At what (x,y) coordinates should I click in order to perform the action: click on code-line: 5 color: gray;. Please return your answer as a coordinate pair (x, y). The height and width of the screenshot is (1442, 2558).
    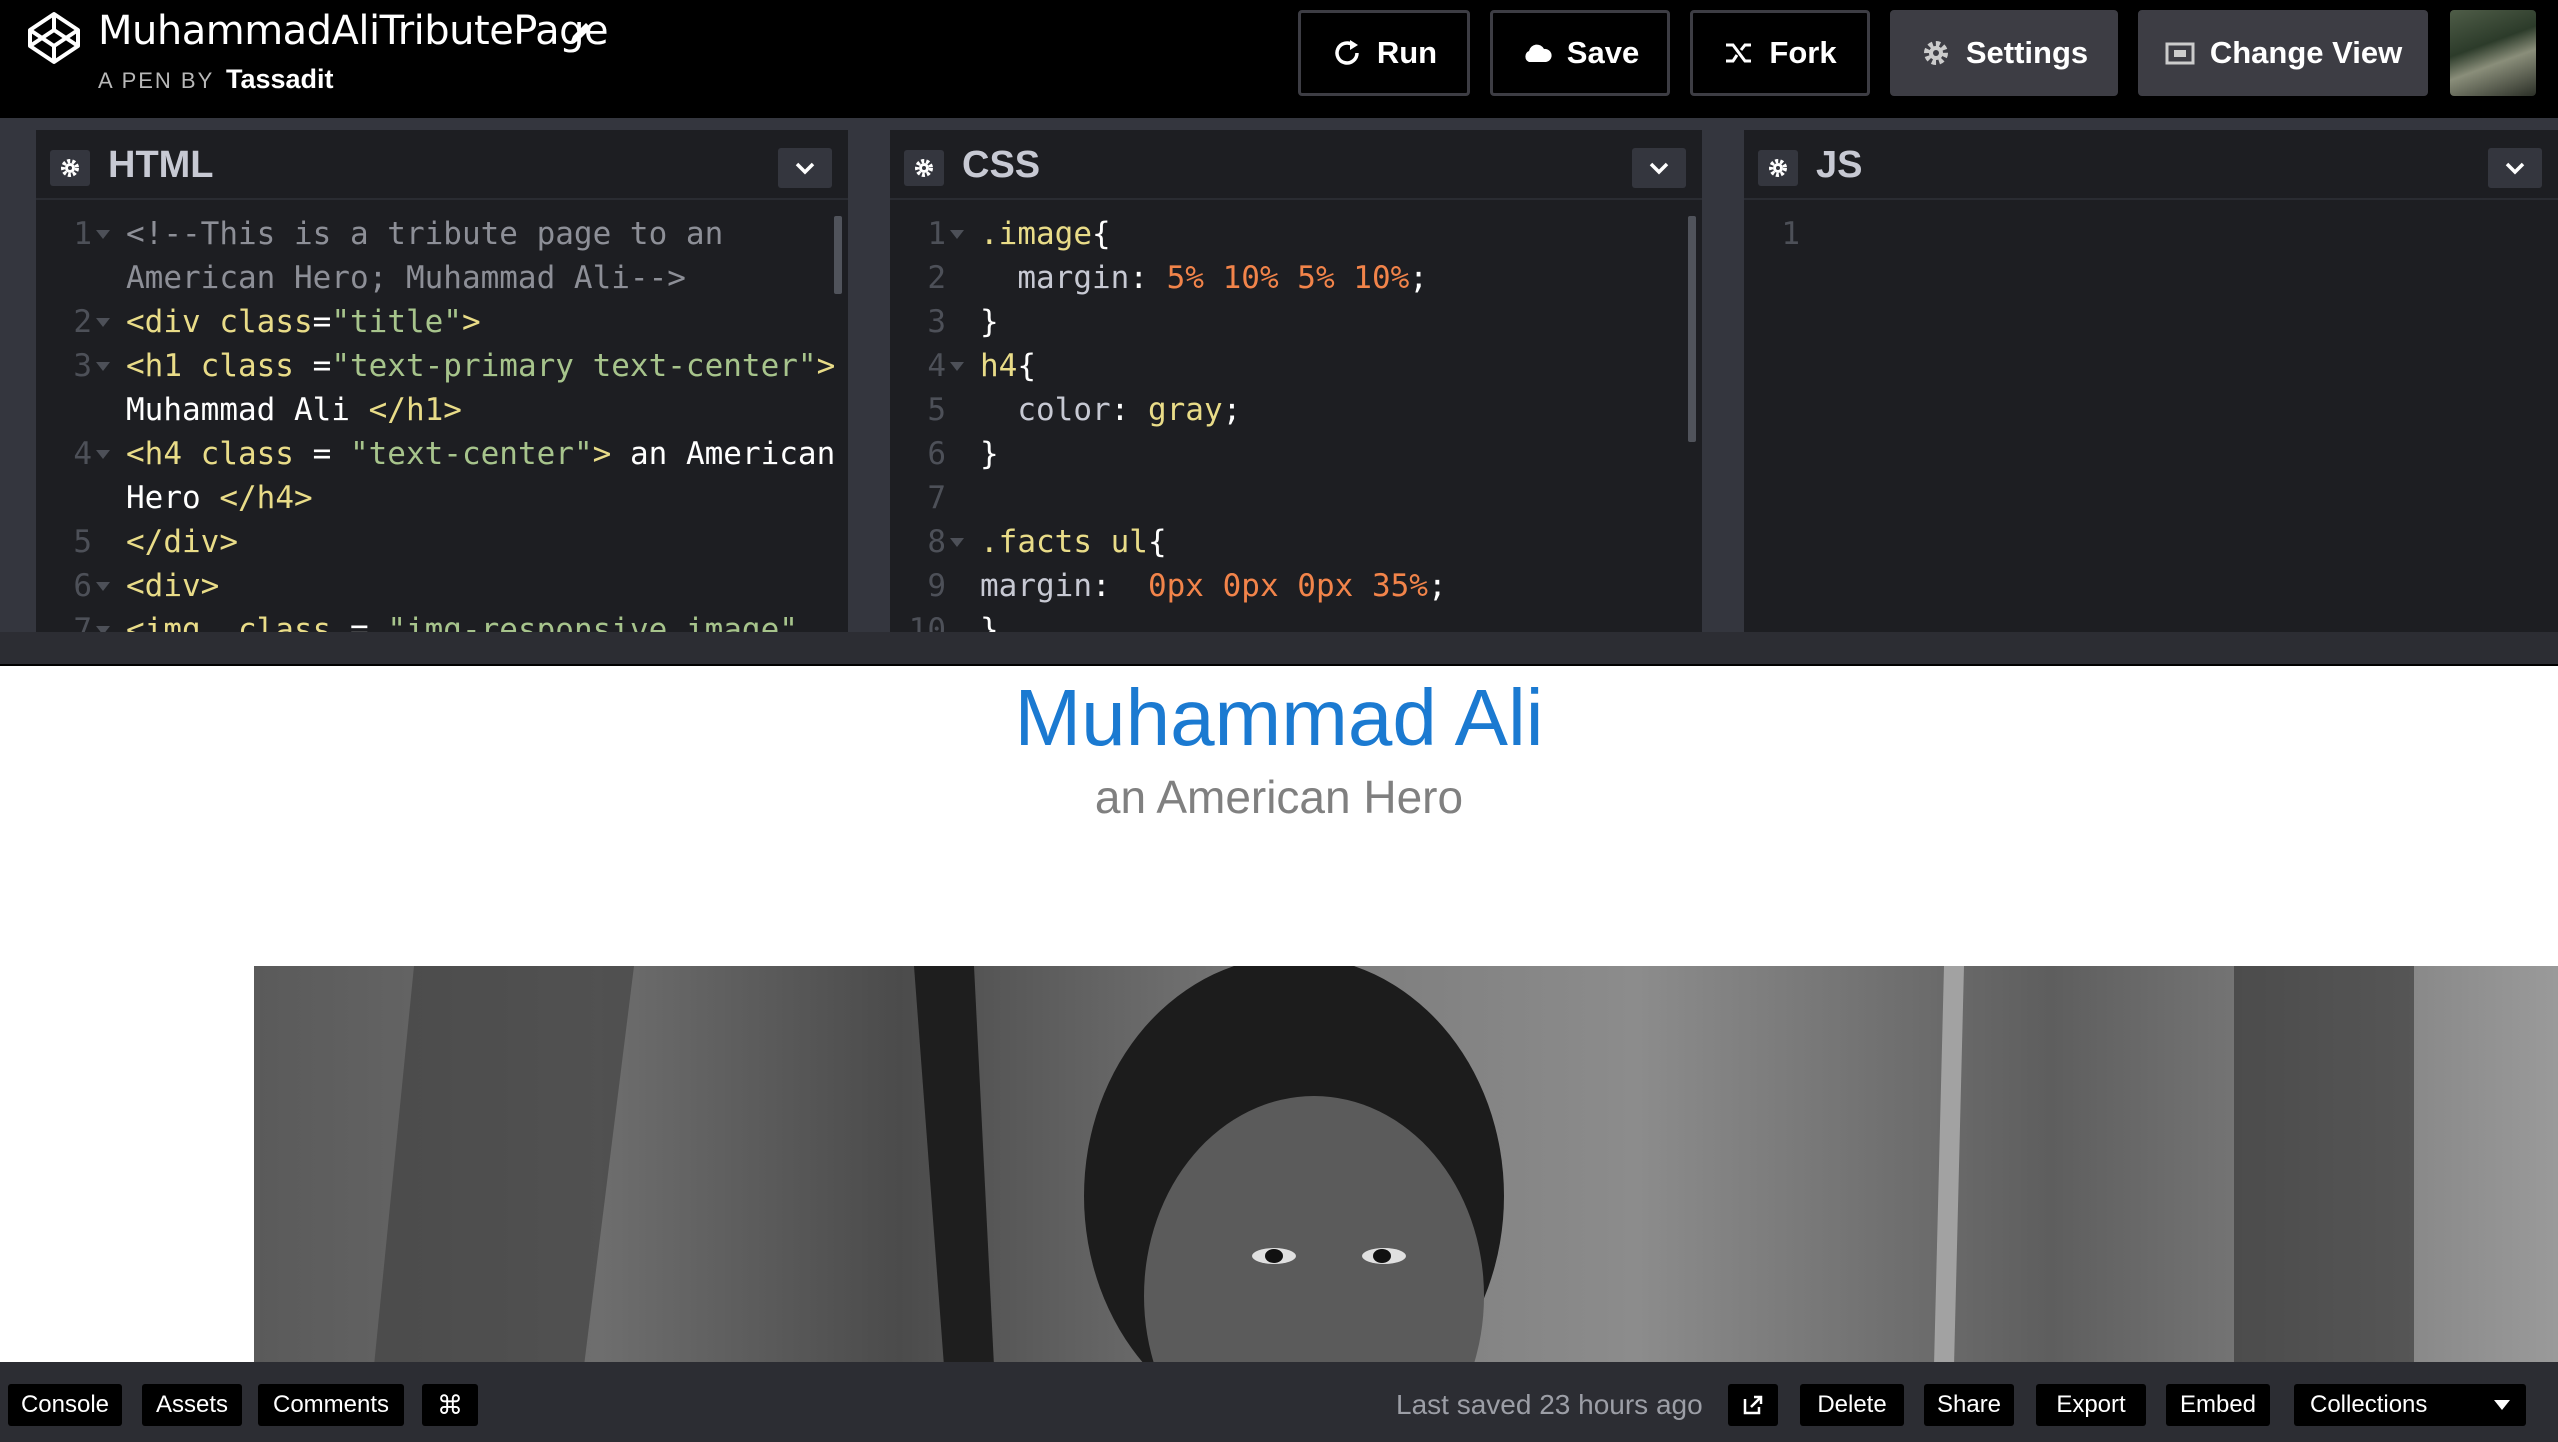
    Looking at the image, I should click on (1296, 410).